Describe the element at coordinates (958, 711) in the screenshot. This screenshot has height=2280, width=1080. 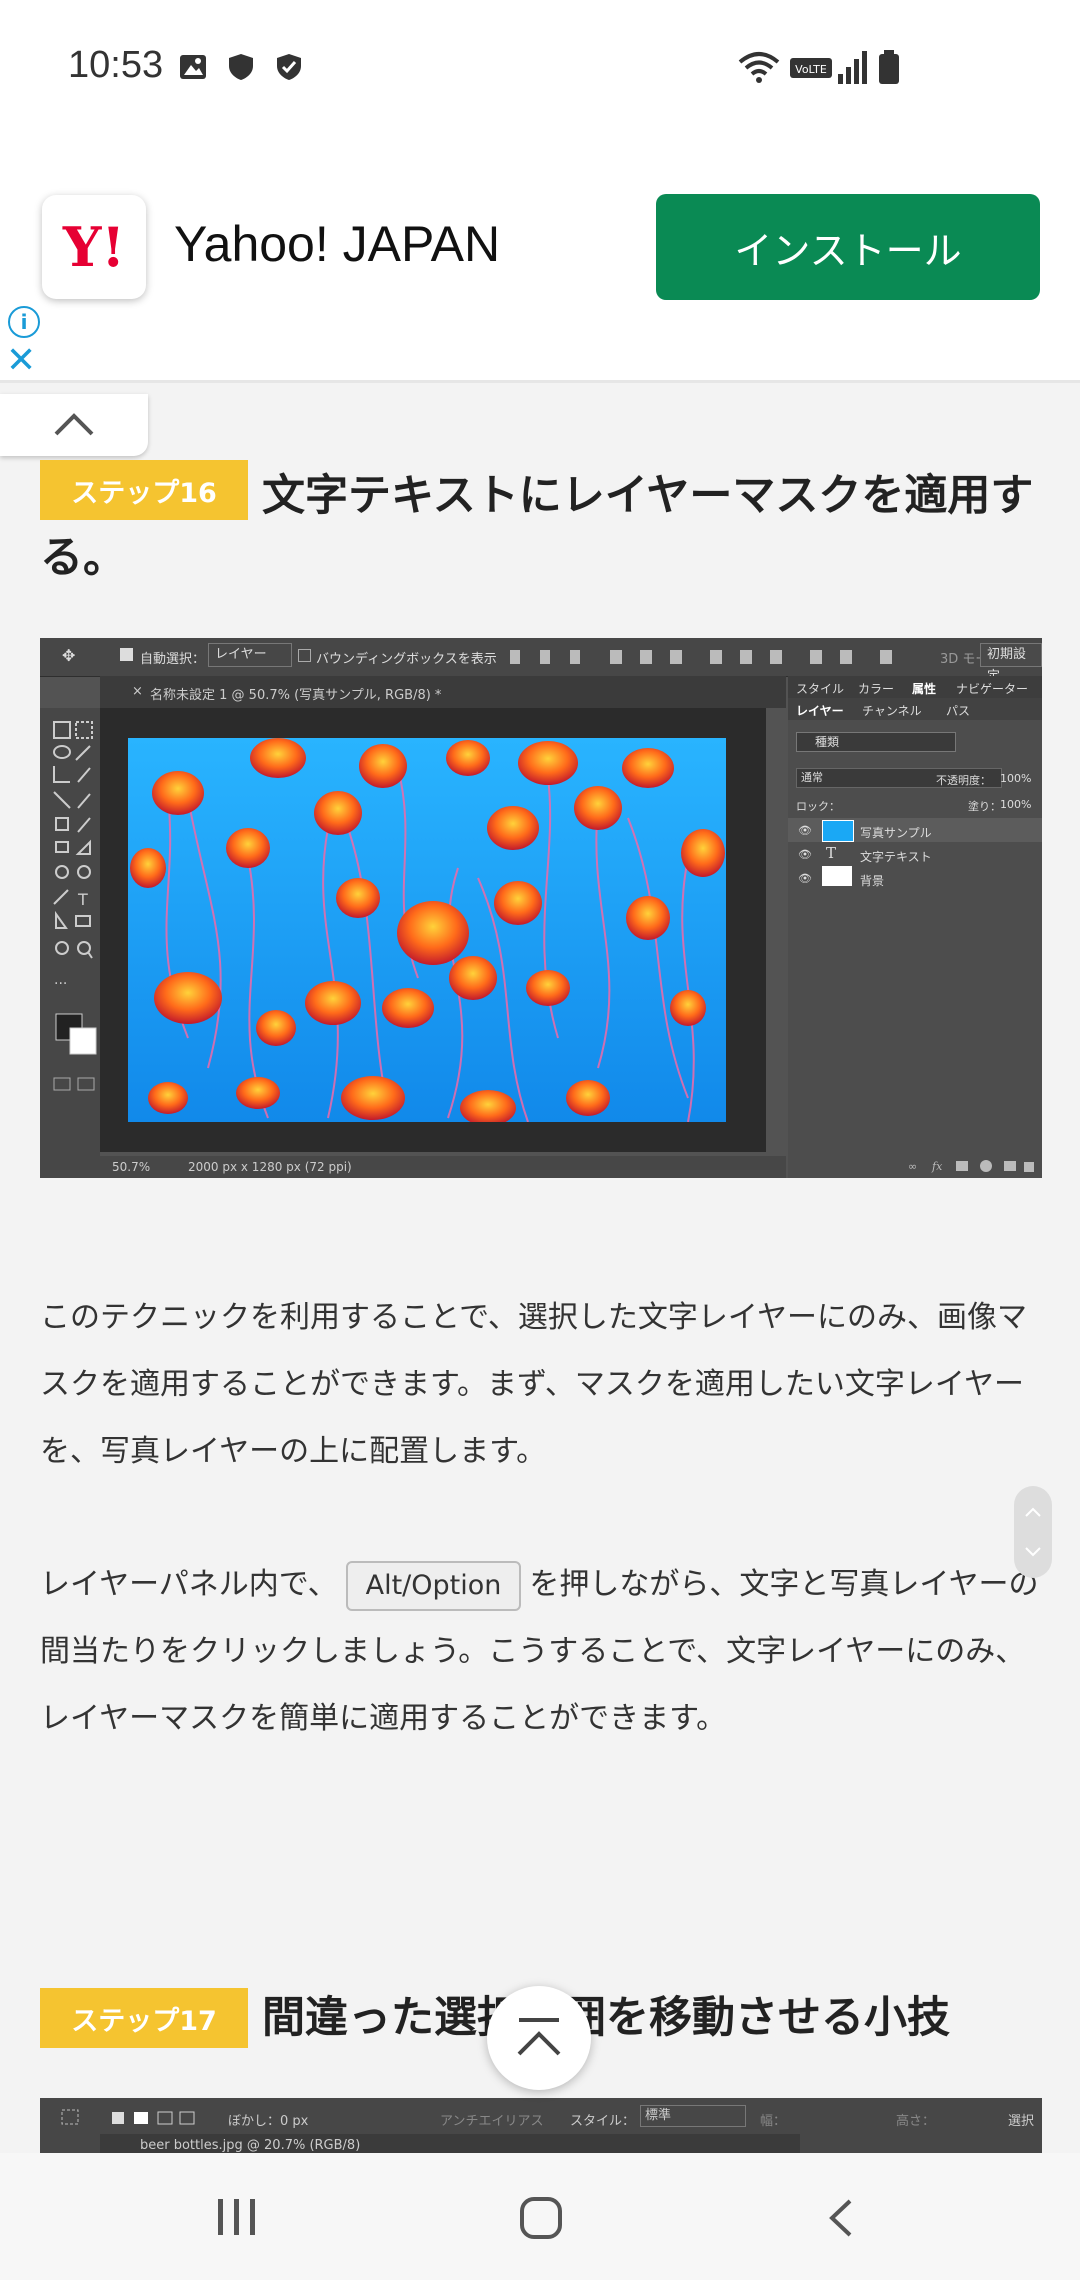
I see `tab-paths: パス` at that location.